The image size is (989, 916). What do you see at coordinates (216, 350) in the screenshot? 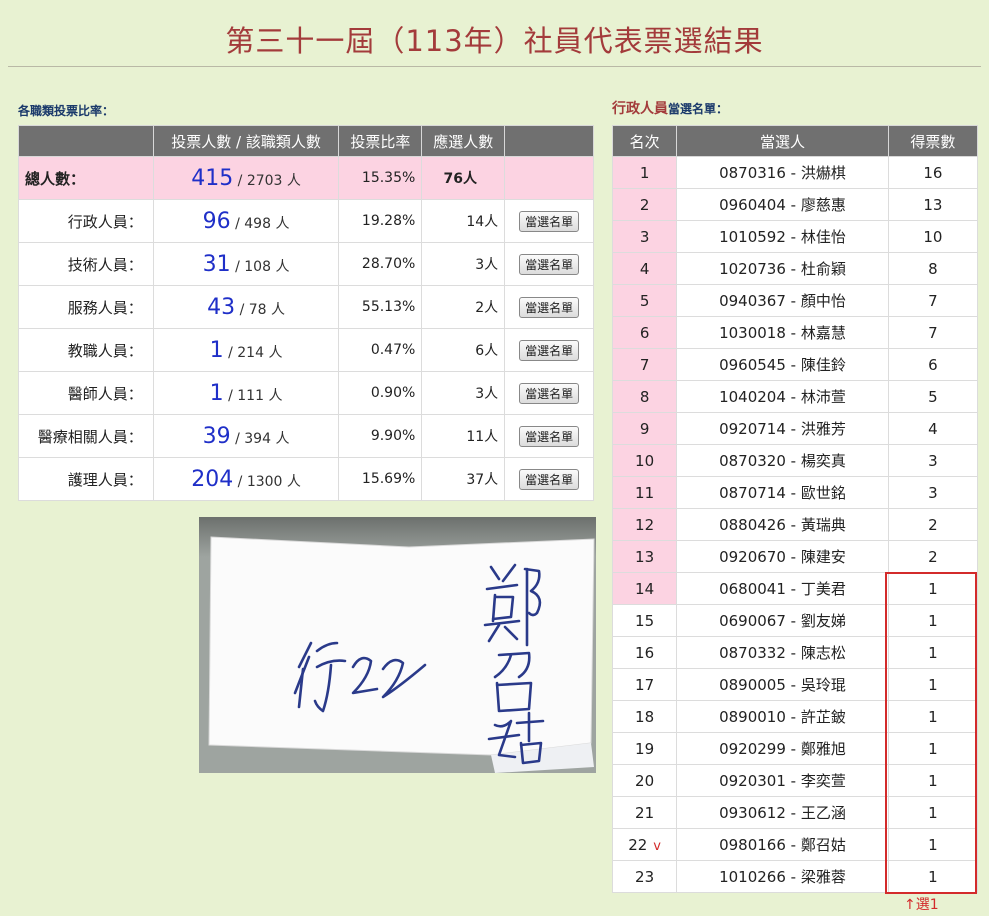
I see `voted-count: 1` at bounding box center [216, 350].